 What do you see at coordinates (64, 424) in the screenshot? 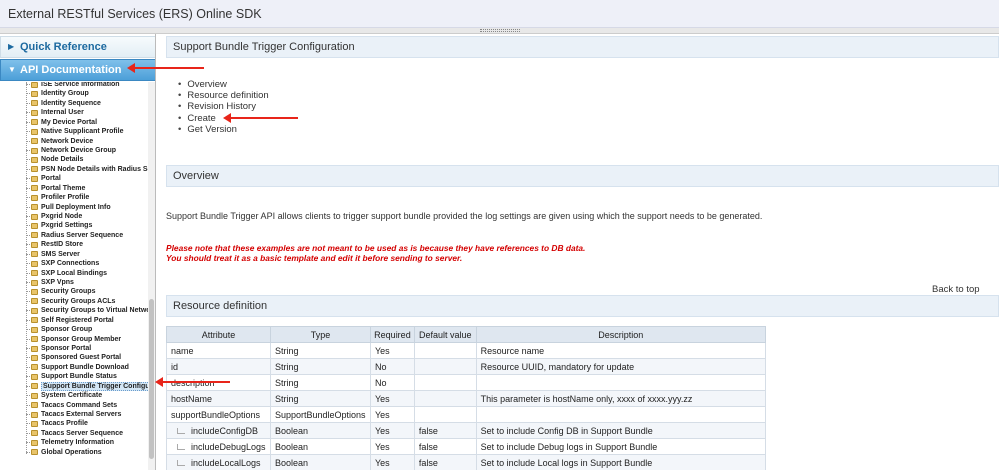
I see `tree-item-label: Tacacs Profile` at bounding box center [64, 424].